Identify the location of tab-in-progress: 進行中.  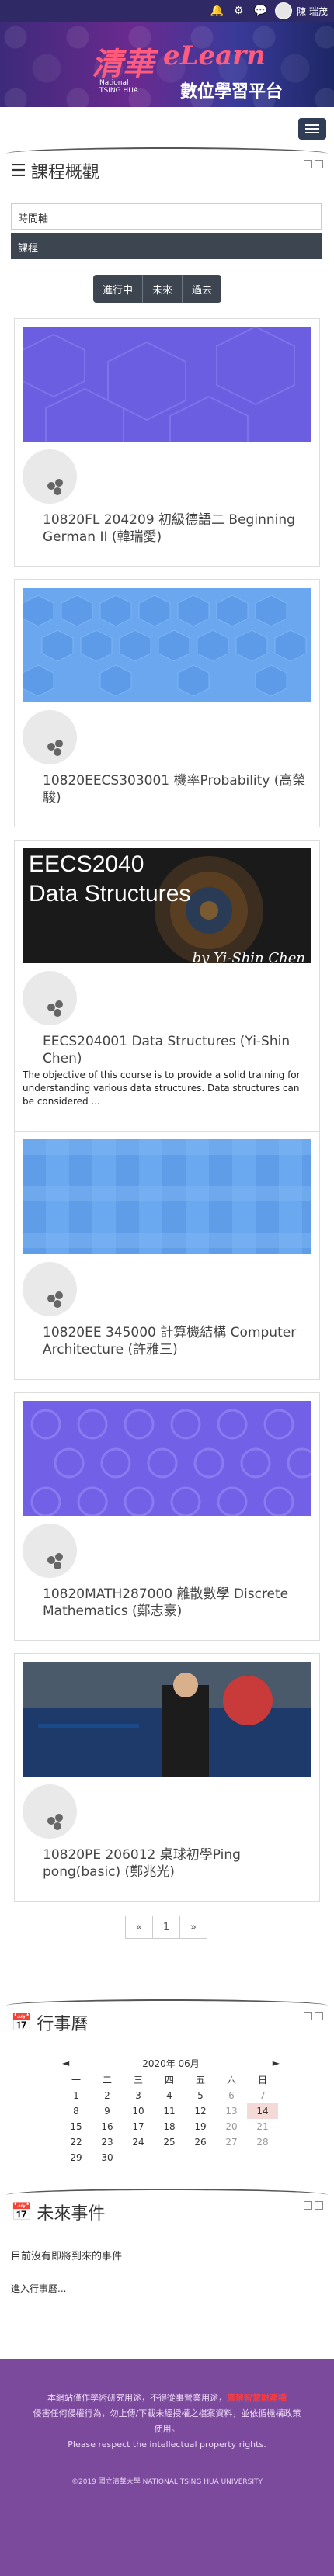
(118, 289).